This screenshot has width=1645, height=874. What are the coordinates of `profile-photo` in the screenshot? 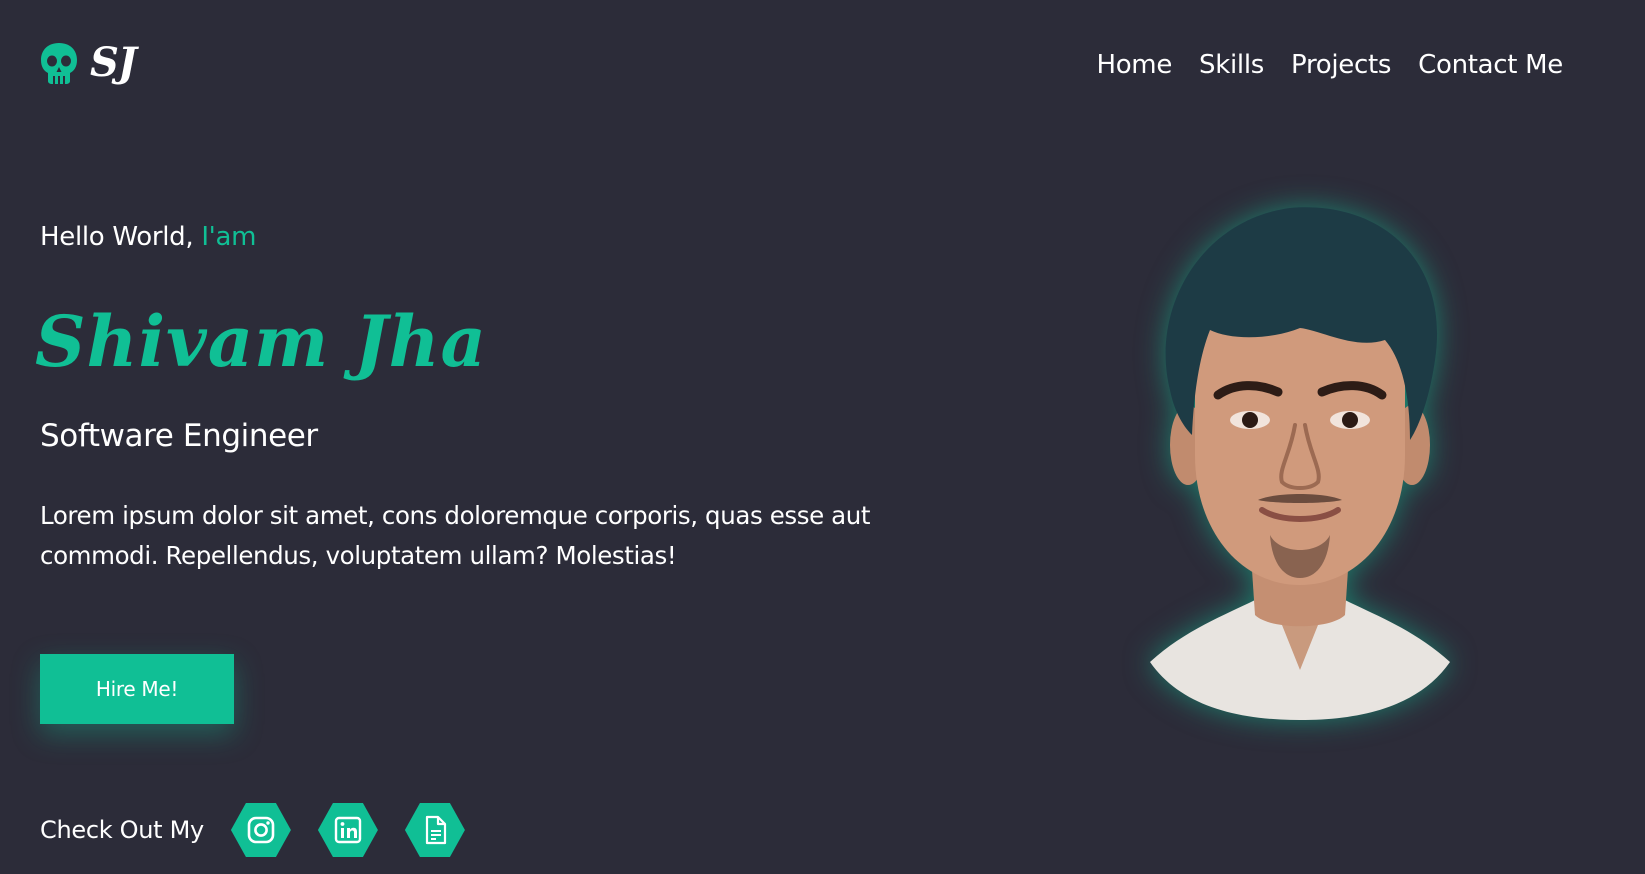 It's located at (1300, 460).